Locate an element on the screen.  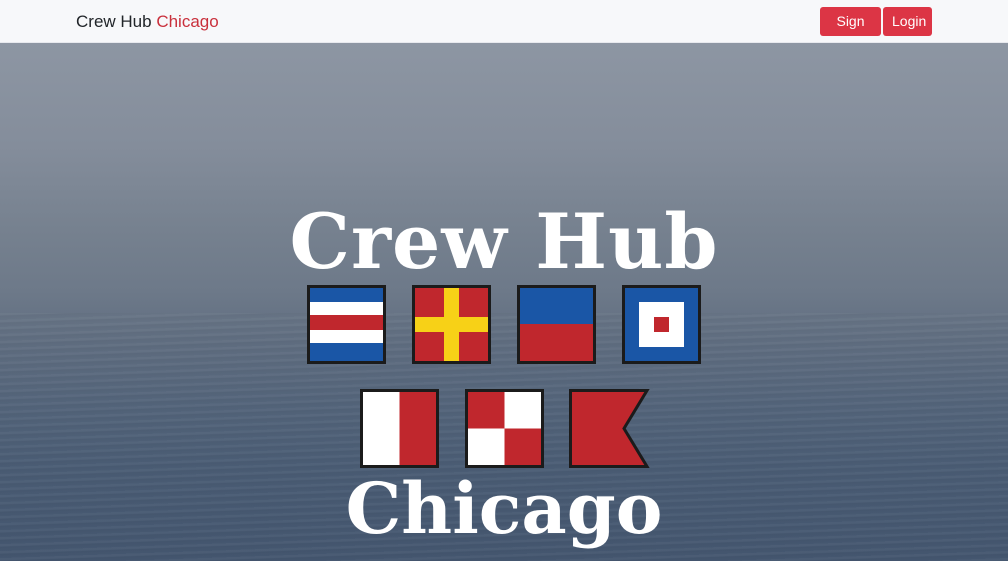
signal-flag-h-icon is located at coordinates (399, 428).